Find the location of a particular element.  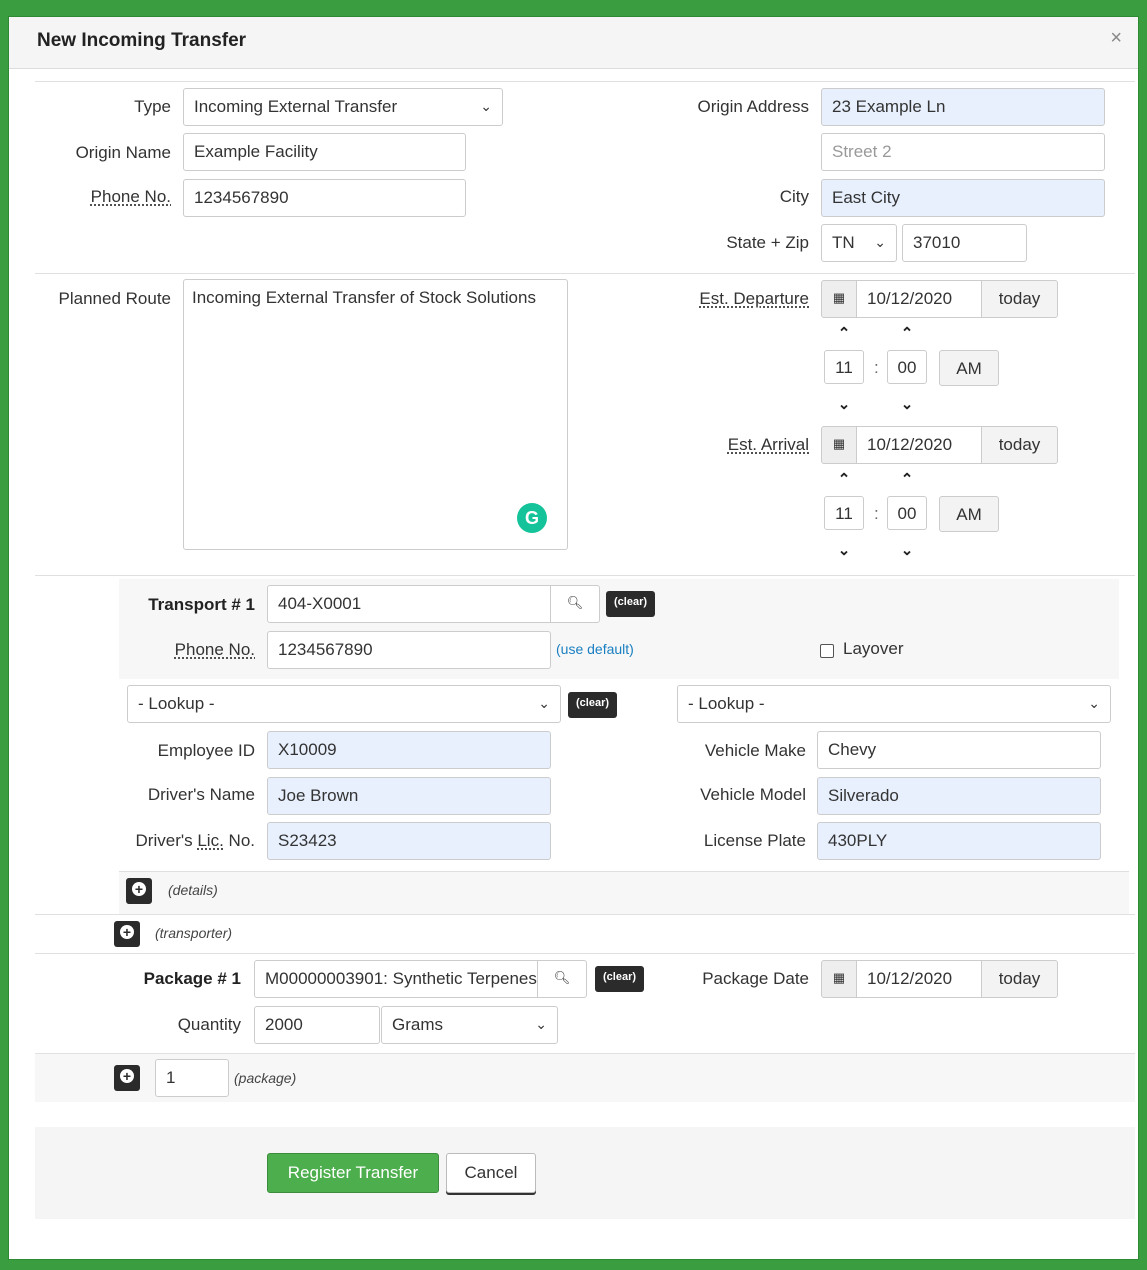

package-count-input: 1 is located at coordinates (192, 1078).